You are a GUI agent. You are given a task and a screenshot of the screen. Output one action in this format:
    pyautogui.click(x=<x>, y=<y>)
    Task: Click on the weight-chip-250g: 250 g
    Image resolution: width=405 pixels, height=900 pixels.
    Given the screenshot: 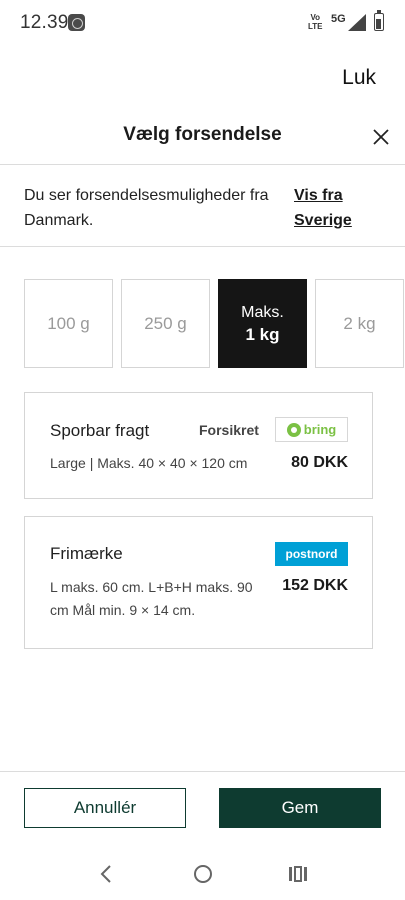 What is the action you would take?
    pyautogui.click(x=165, y=323)
    